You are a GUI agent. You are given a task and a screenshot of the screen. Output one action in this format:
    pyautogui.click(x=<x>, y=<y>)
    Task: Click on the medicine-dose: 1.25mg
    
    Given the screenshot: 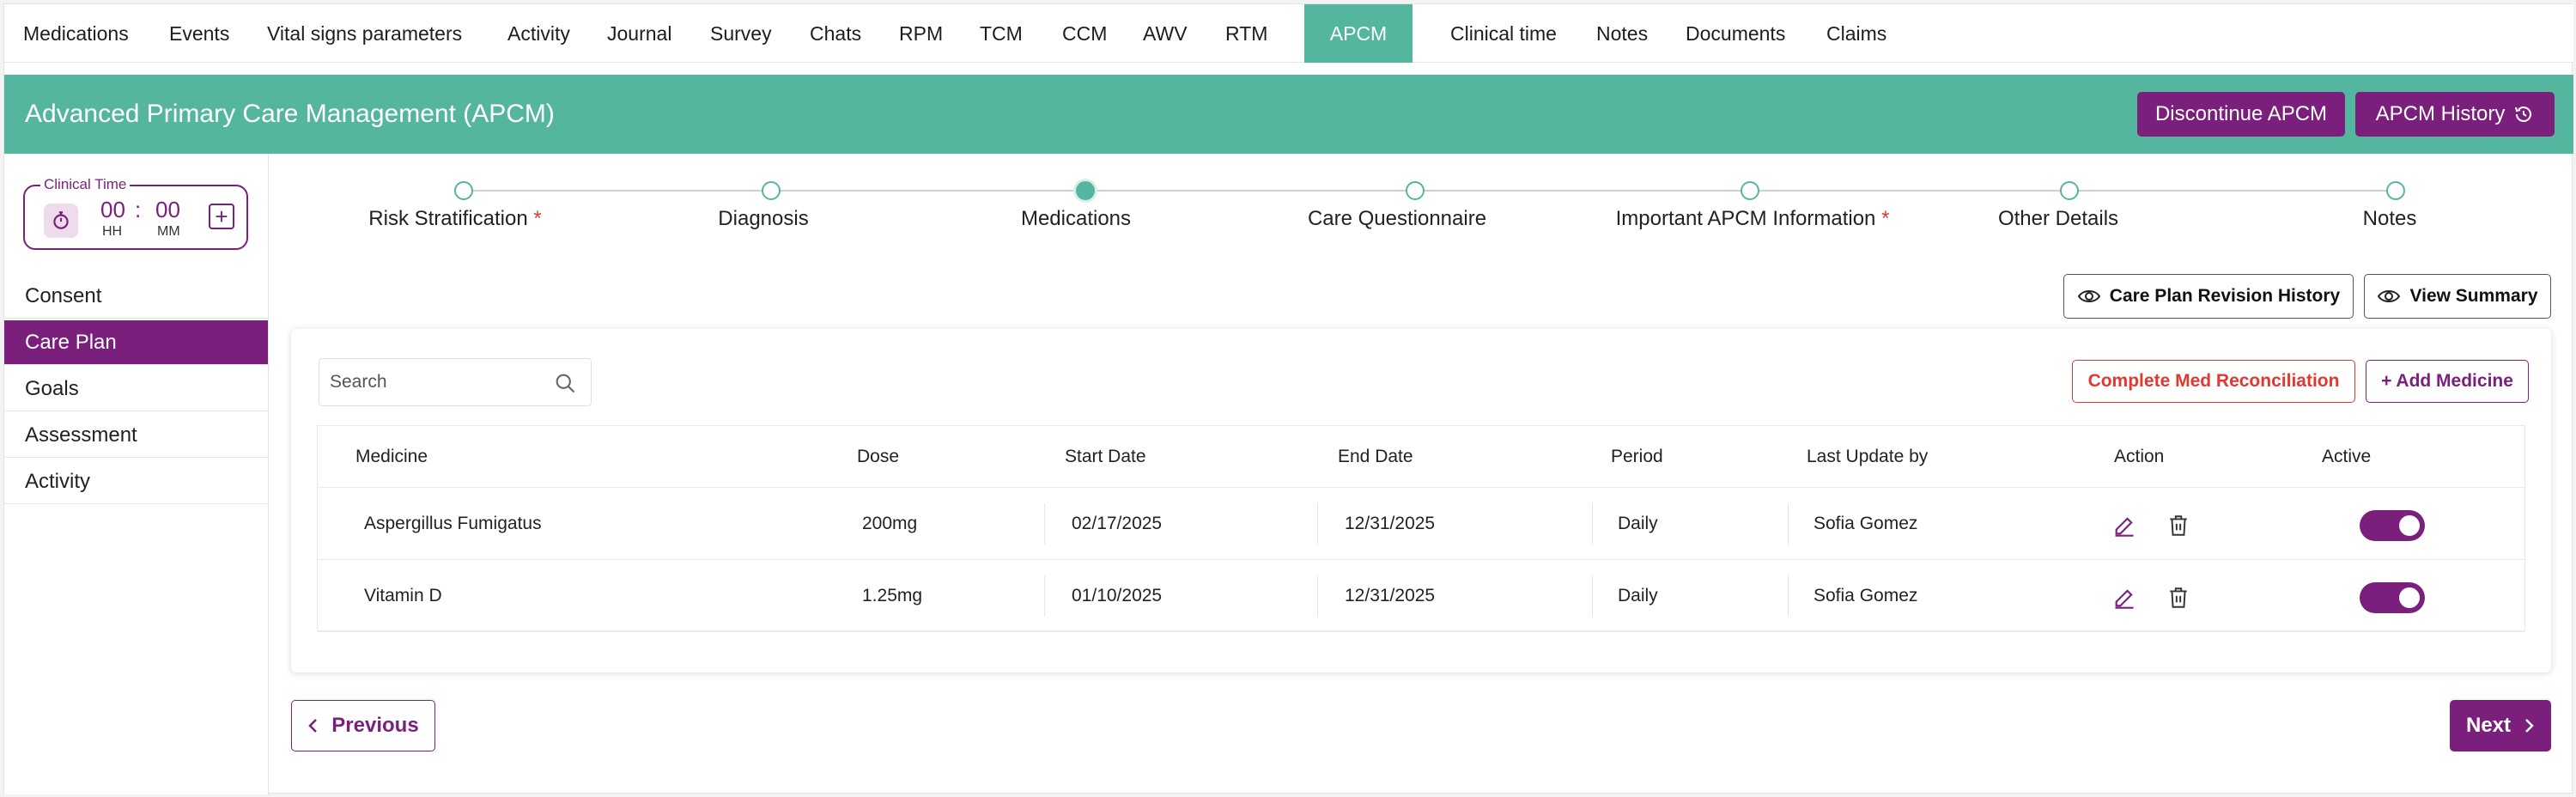 What is the action you would take?
    pyautogui.click(x=892, y=595)
    